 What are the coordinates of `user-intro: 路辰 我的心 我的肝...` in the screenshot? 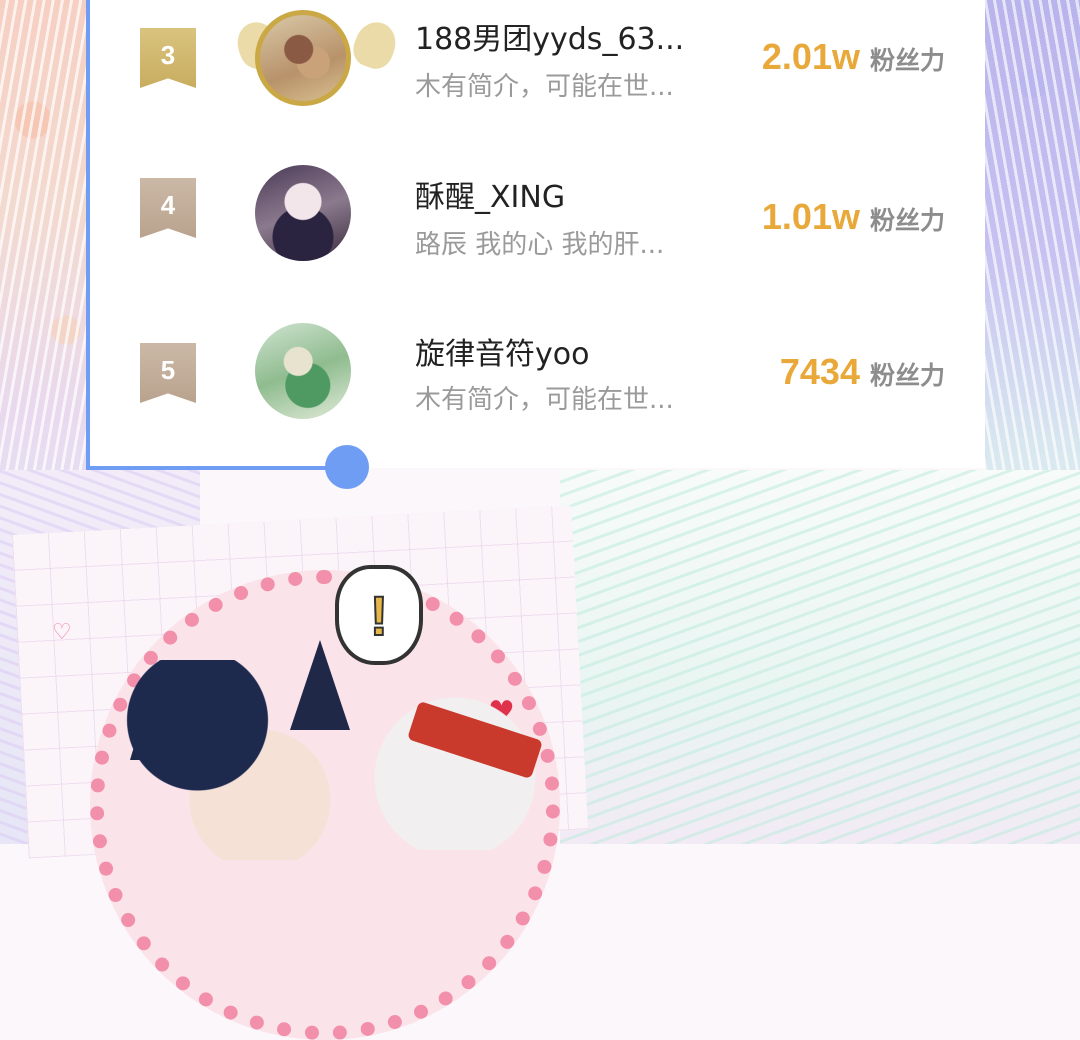 It's located at (540, 245).